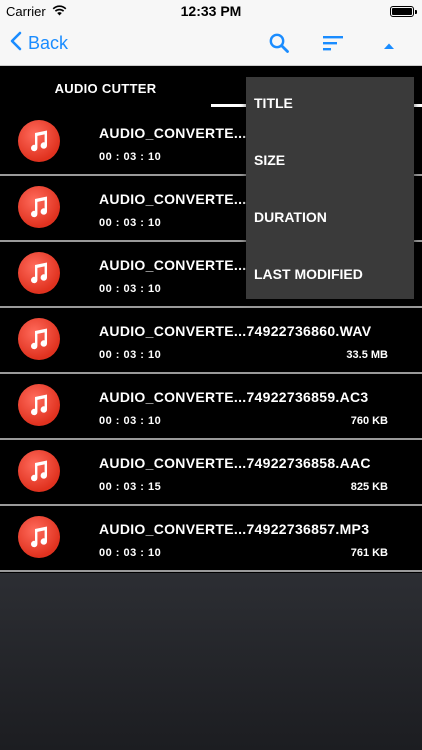 The width and height of the screenshot is (422, 750). I want to click on back-button: Back, so click(39, 43).